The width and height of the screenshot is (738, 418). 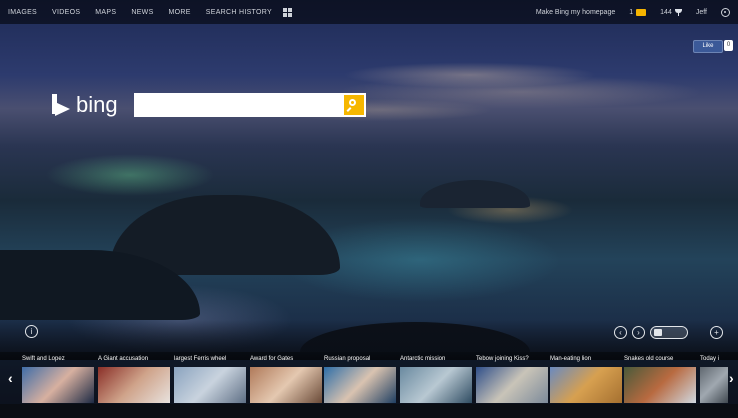 I want to click on make-homepage-link: Make Bing my homepage, so click(x=575, y=12).